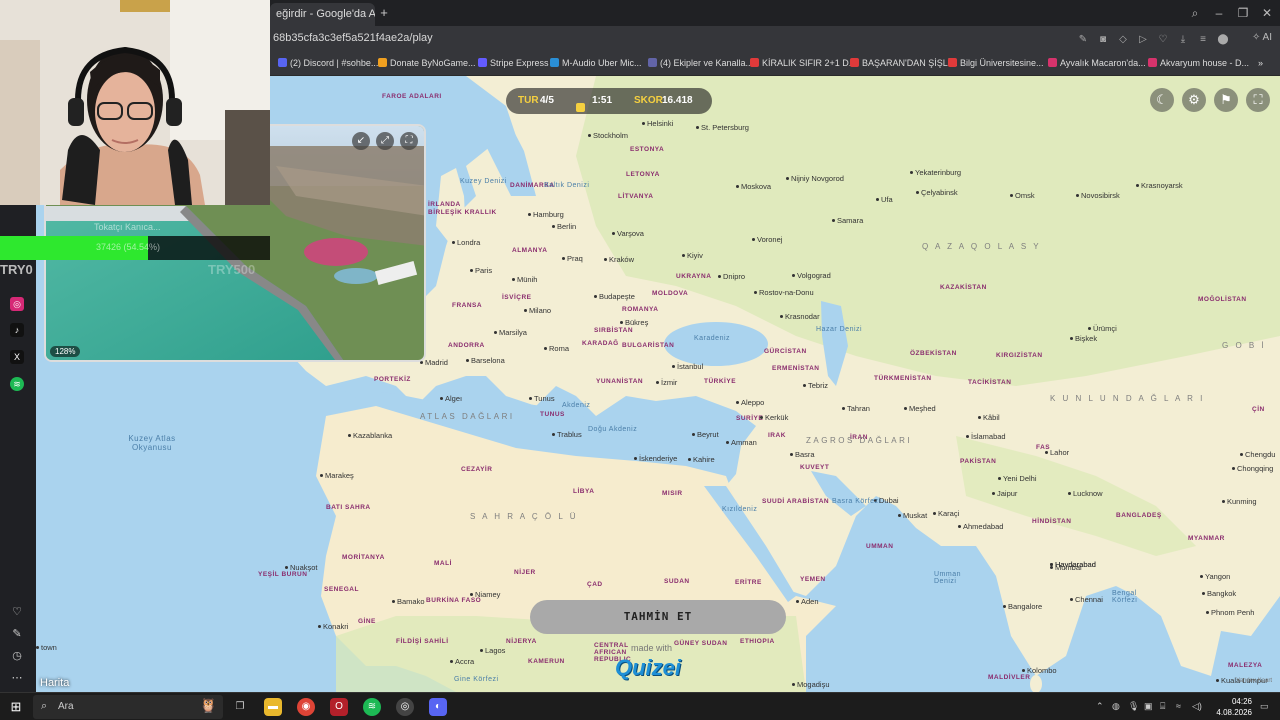  What do you see at coordinates (1178, 706) in the screenshot?
I see `wifi-icon: ≈` at bounding box center [1178, 706].